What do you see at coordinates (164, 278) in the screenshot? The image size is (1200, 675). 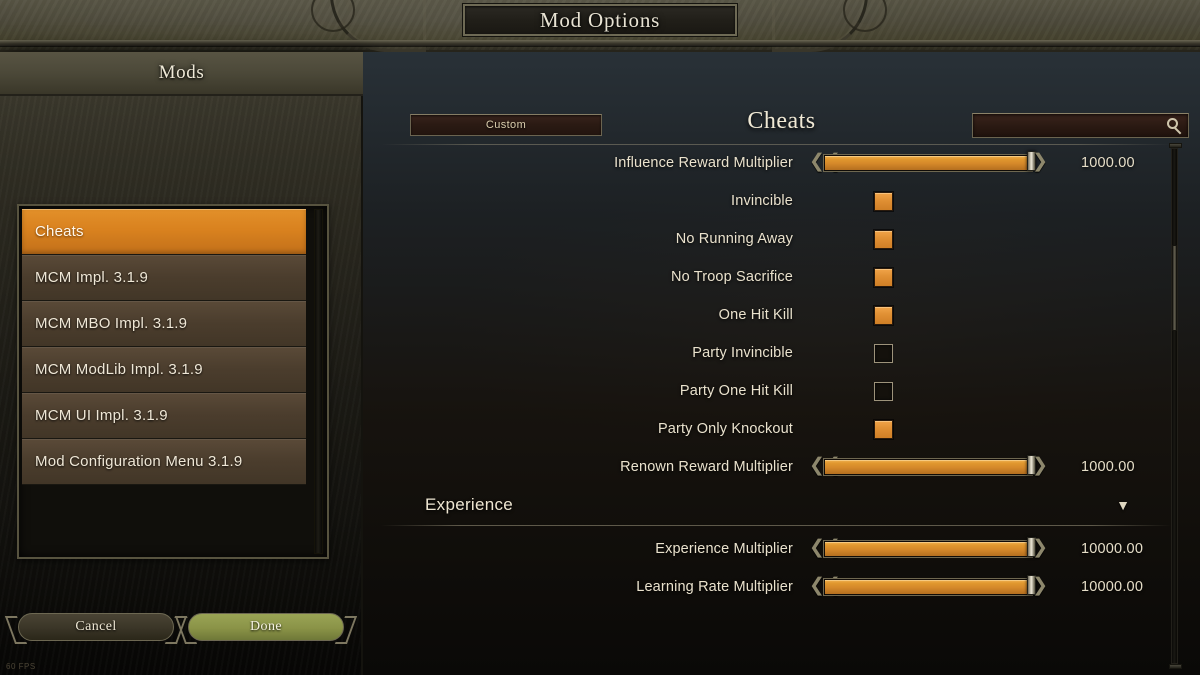 I see `sidebar-item-mcm-impl-3-1-9: MCM Impl. 3.1.9` at bounding box center [164, 278].